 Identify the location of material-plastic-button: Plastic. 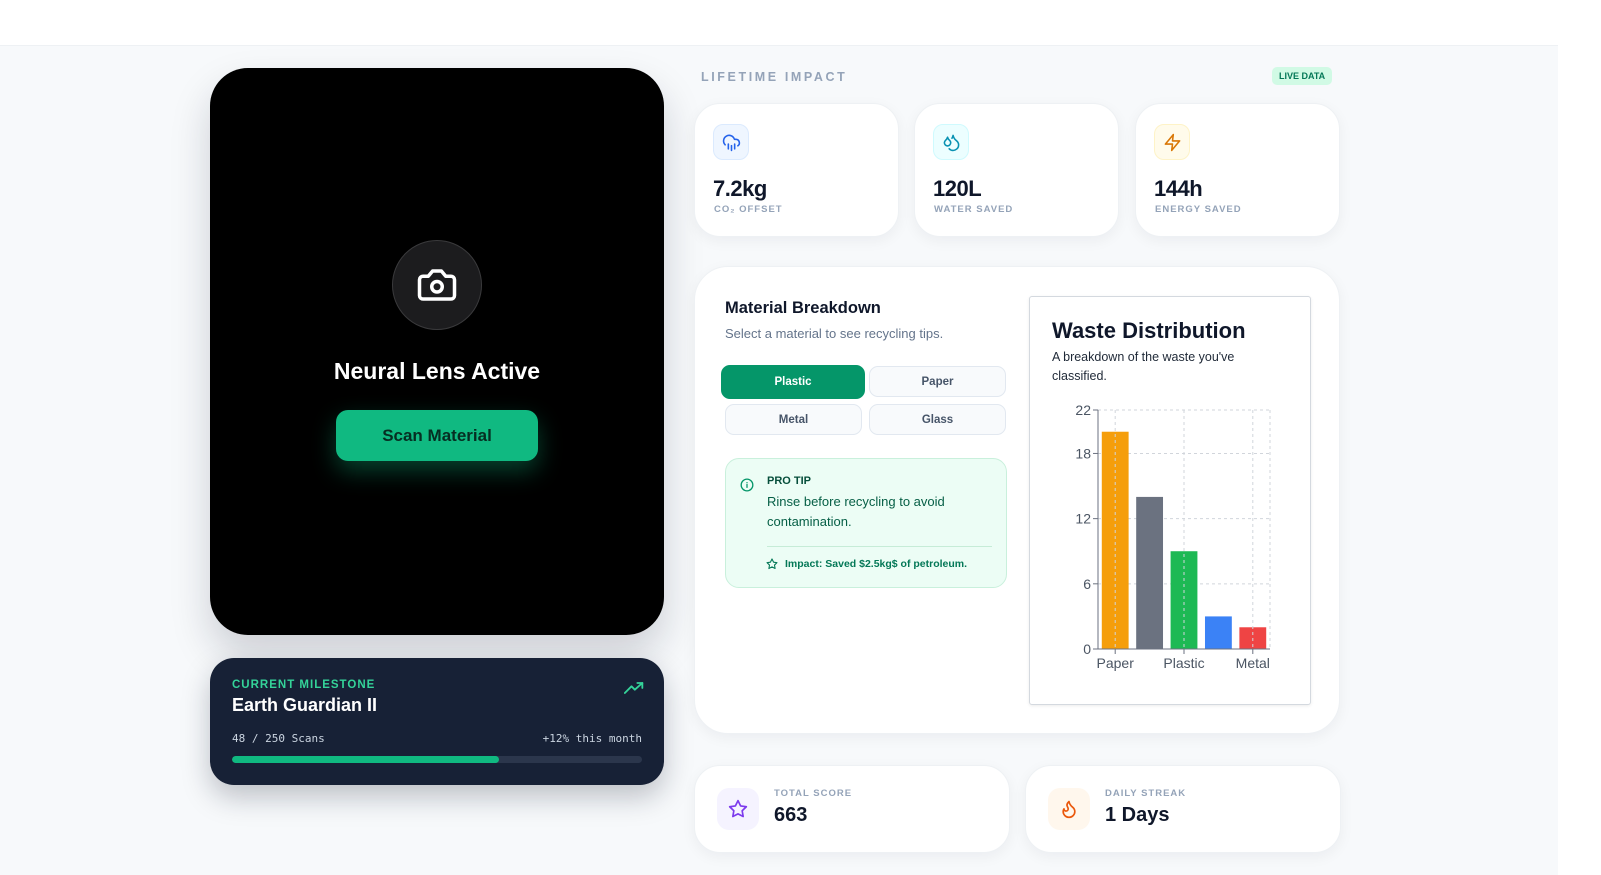
(793, 382).